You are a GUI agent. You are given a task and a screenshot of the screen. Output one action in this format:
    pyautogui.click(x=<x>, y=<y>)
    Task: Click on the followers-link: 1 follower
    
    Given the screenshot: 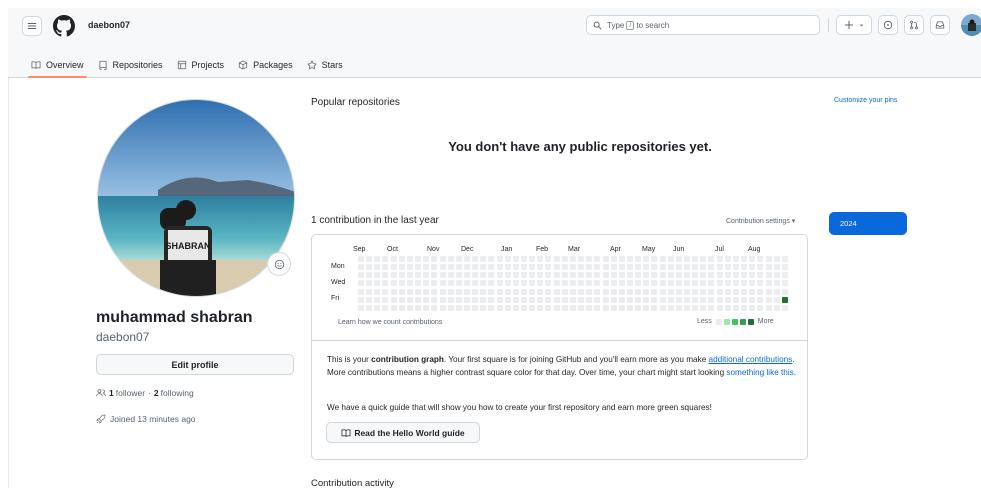 What is the action you would take?
    pyautogui.click(x=127, y=393)
    